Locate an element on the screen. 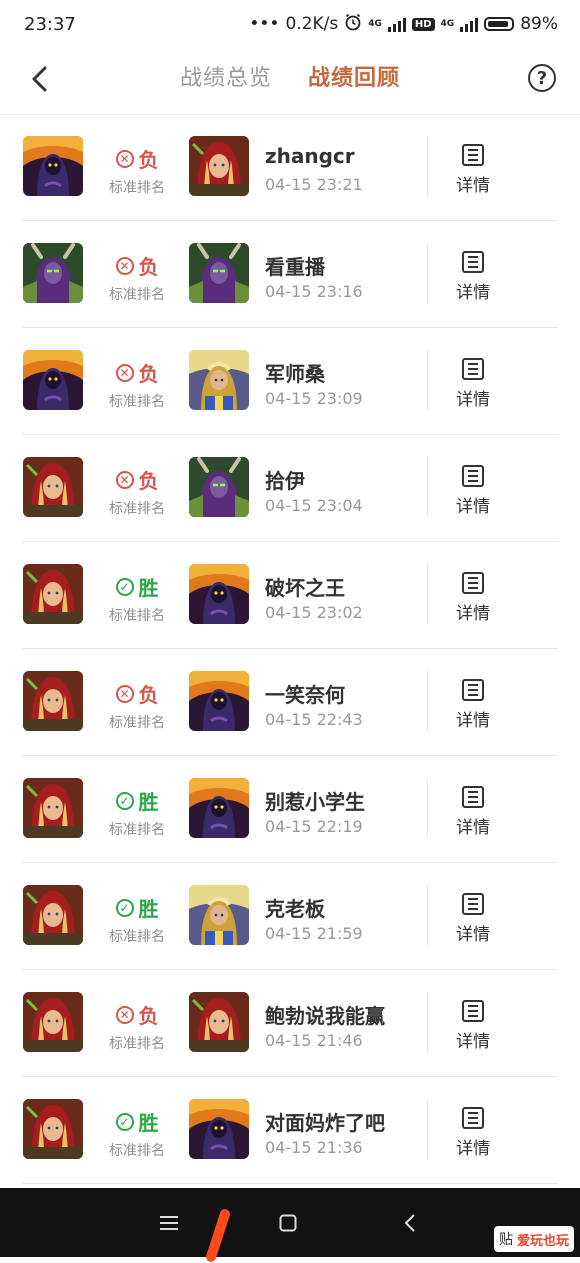 The image size is (580, 1263). match-time: 04-15 22:43 is located at coordinates (314, 719).